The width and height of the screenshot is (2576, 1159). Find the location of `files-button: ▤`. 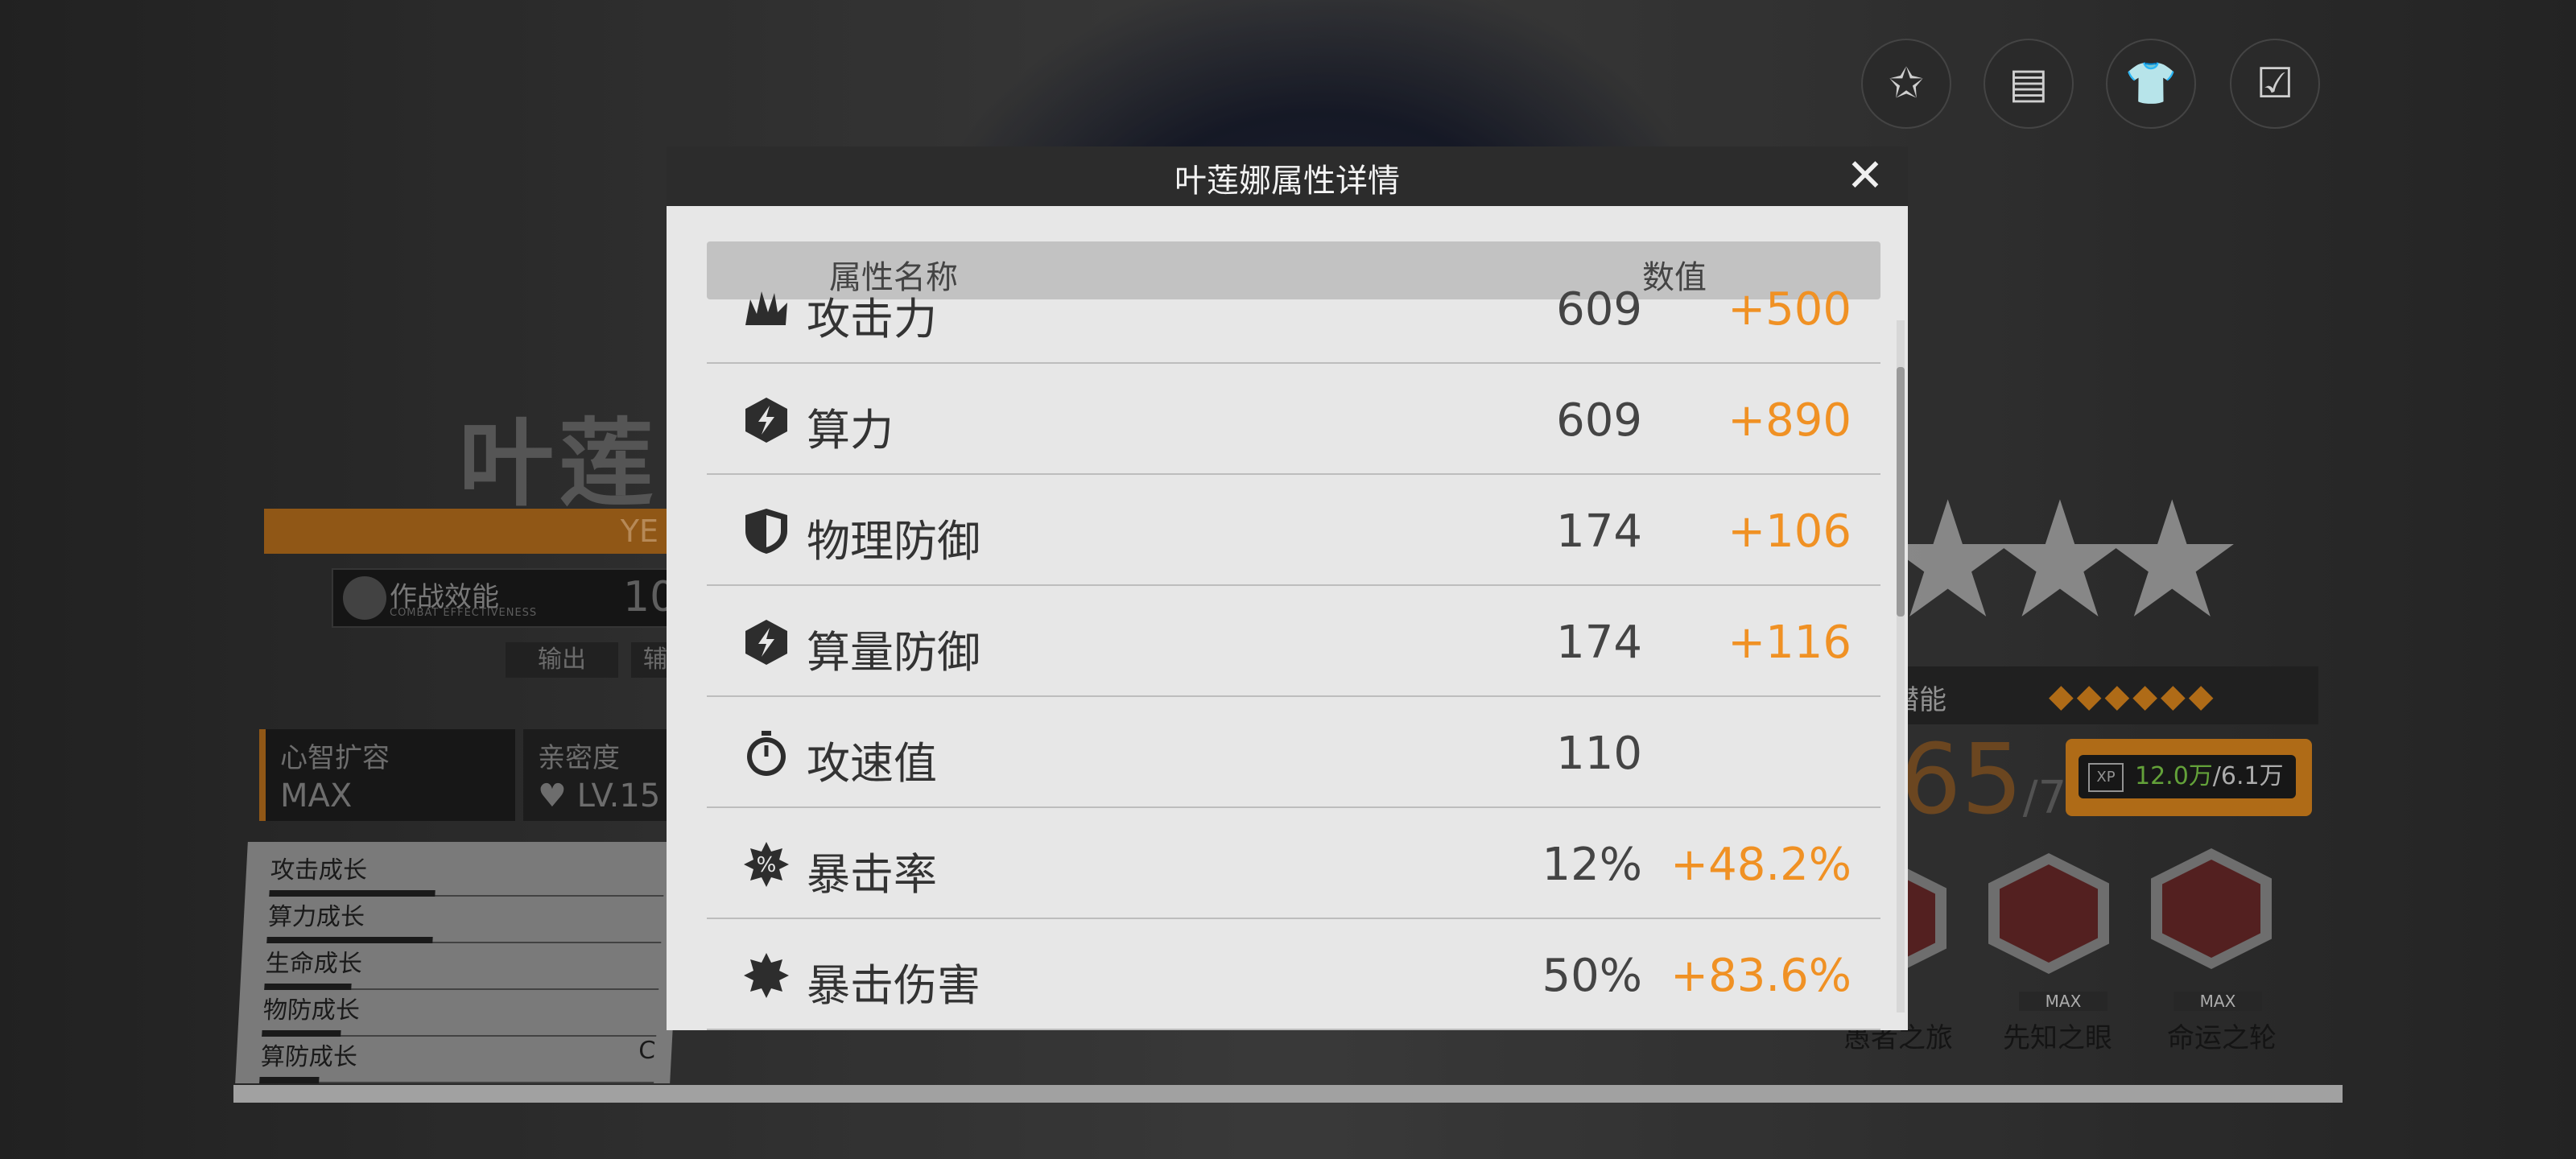

files-button: ▤ is located at coordinates (2029, 84).